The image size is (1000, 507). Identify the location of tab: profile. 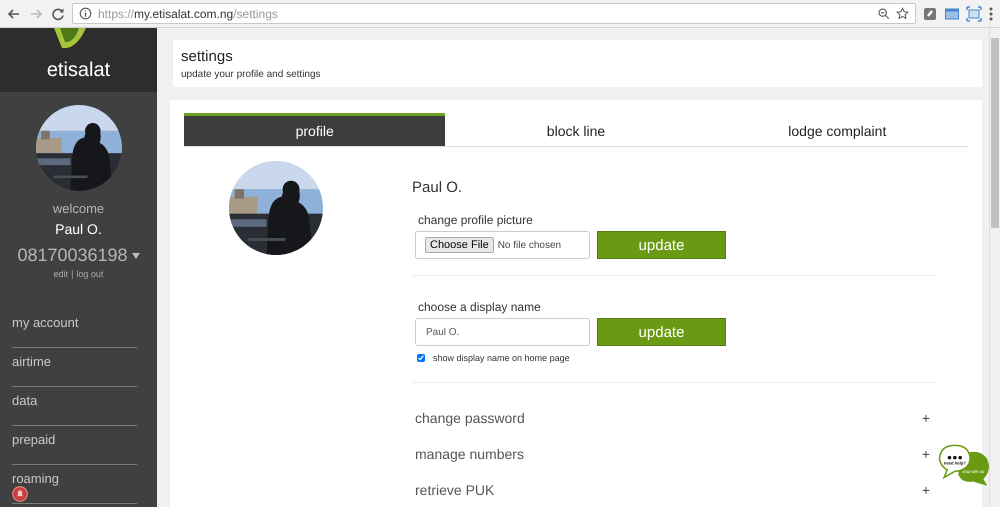
(315, 129).